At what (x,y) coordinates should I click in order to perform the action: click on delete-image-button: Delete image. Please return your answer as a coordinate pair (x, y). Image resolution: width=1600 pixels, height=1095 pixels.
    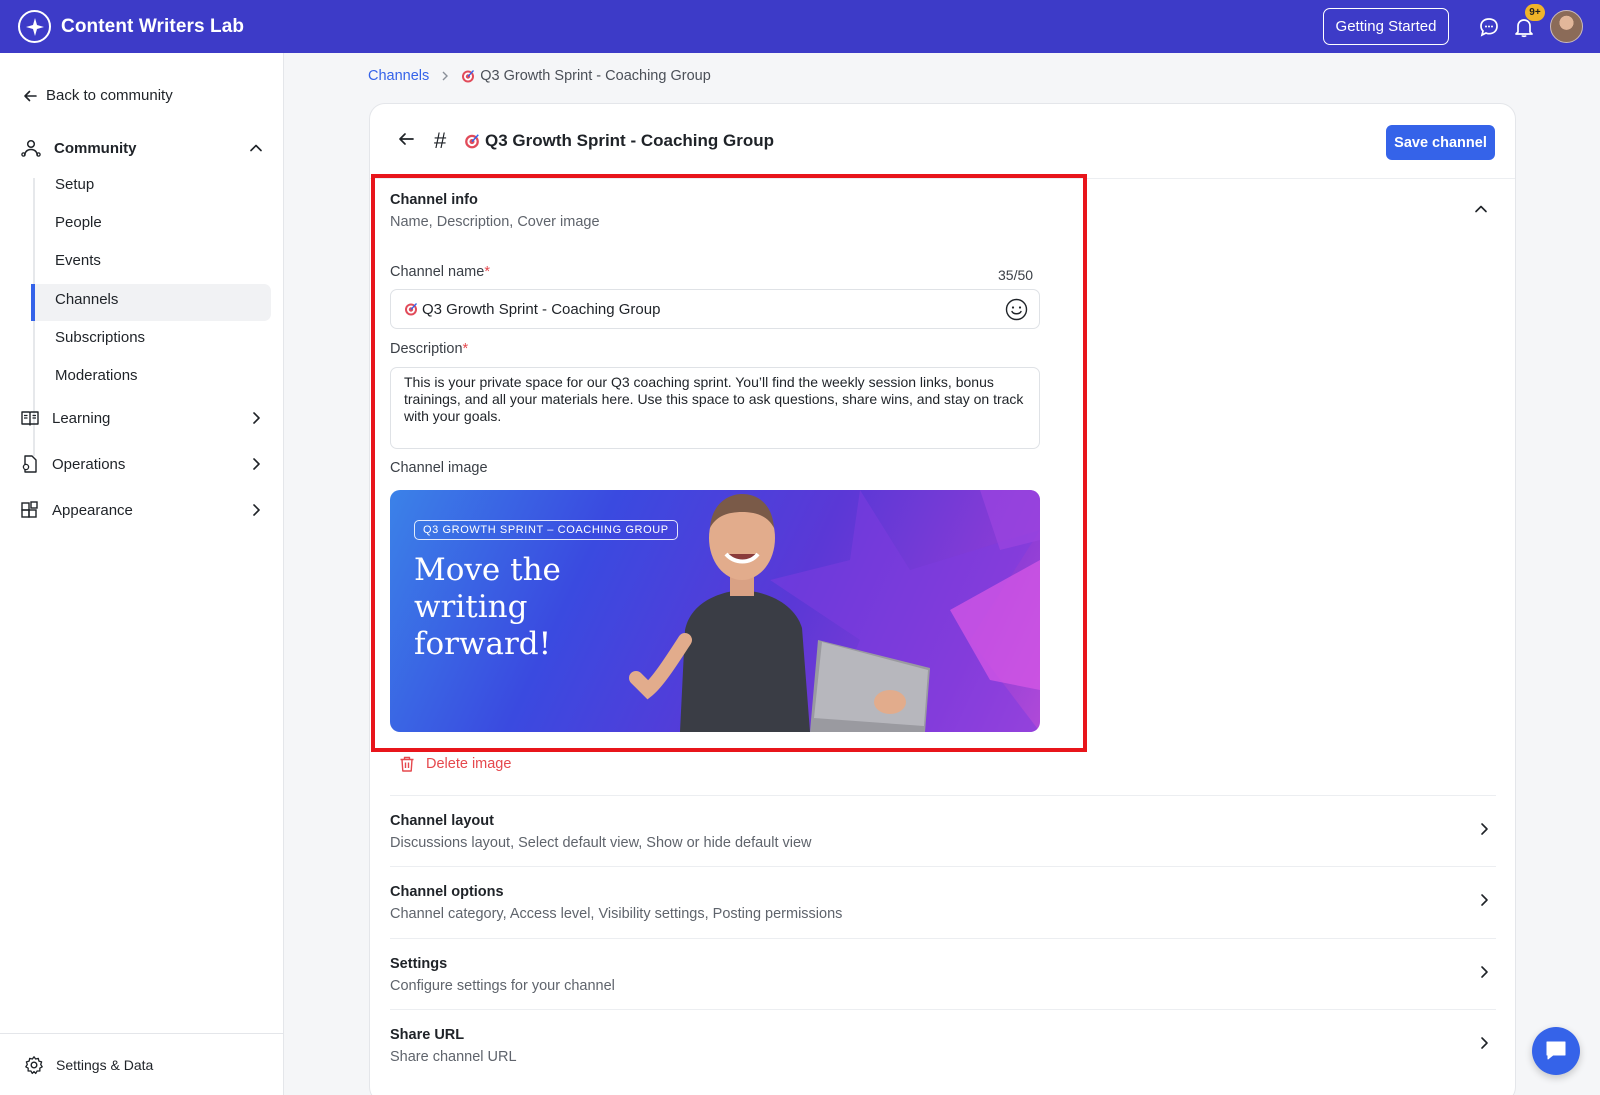
    Looking at the image, I should click on (454, 764).